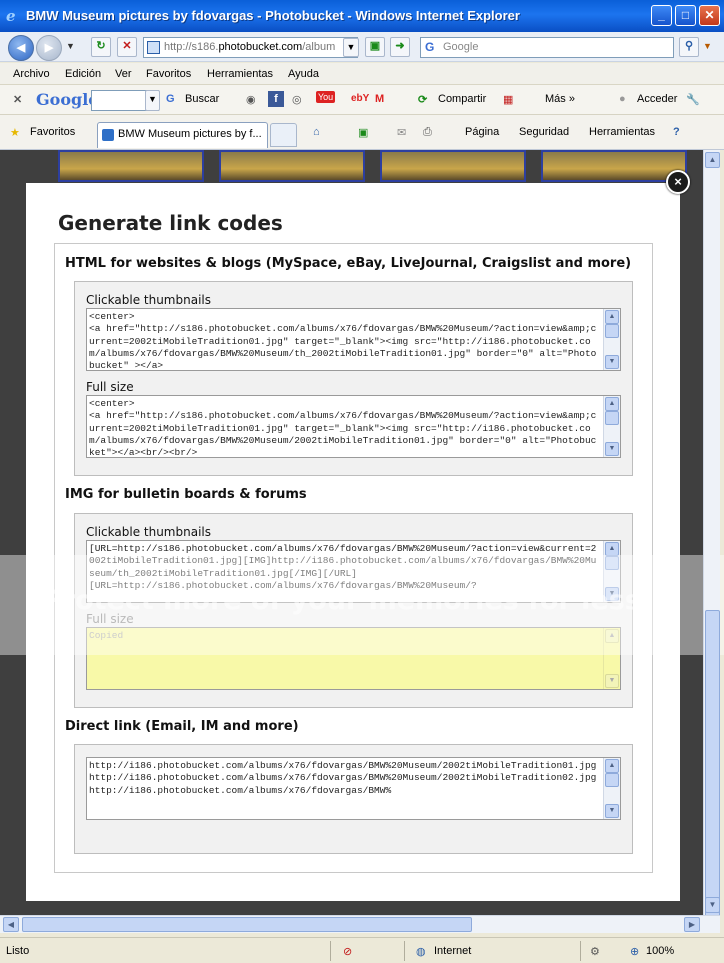 This screenshot has height=963, width=724. Describe the element at coordinates (401, 132) in the screenshot. I see `mail-icon: ✉` at that location.